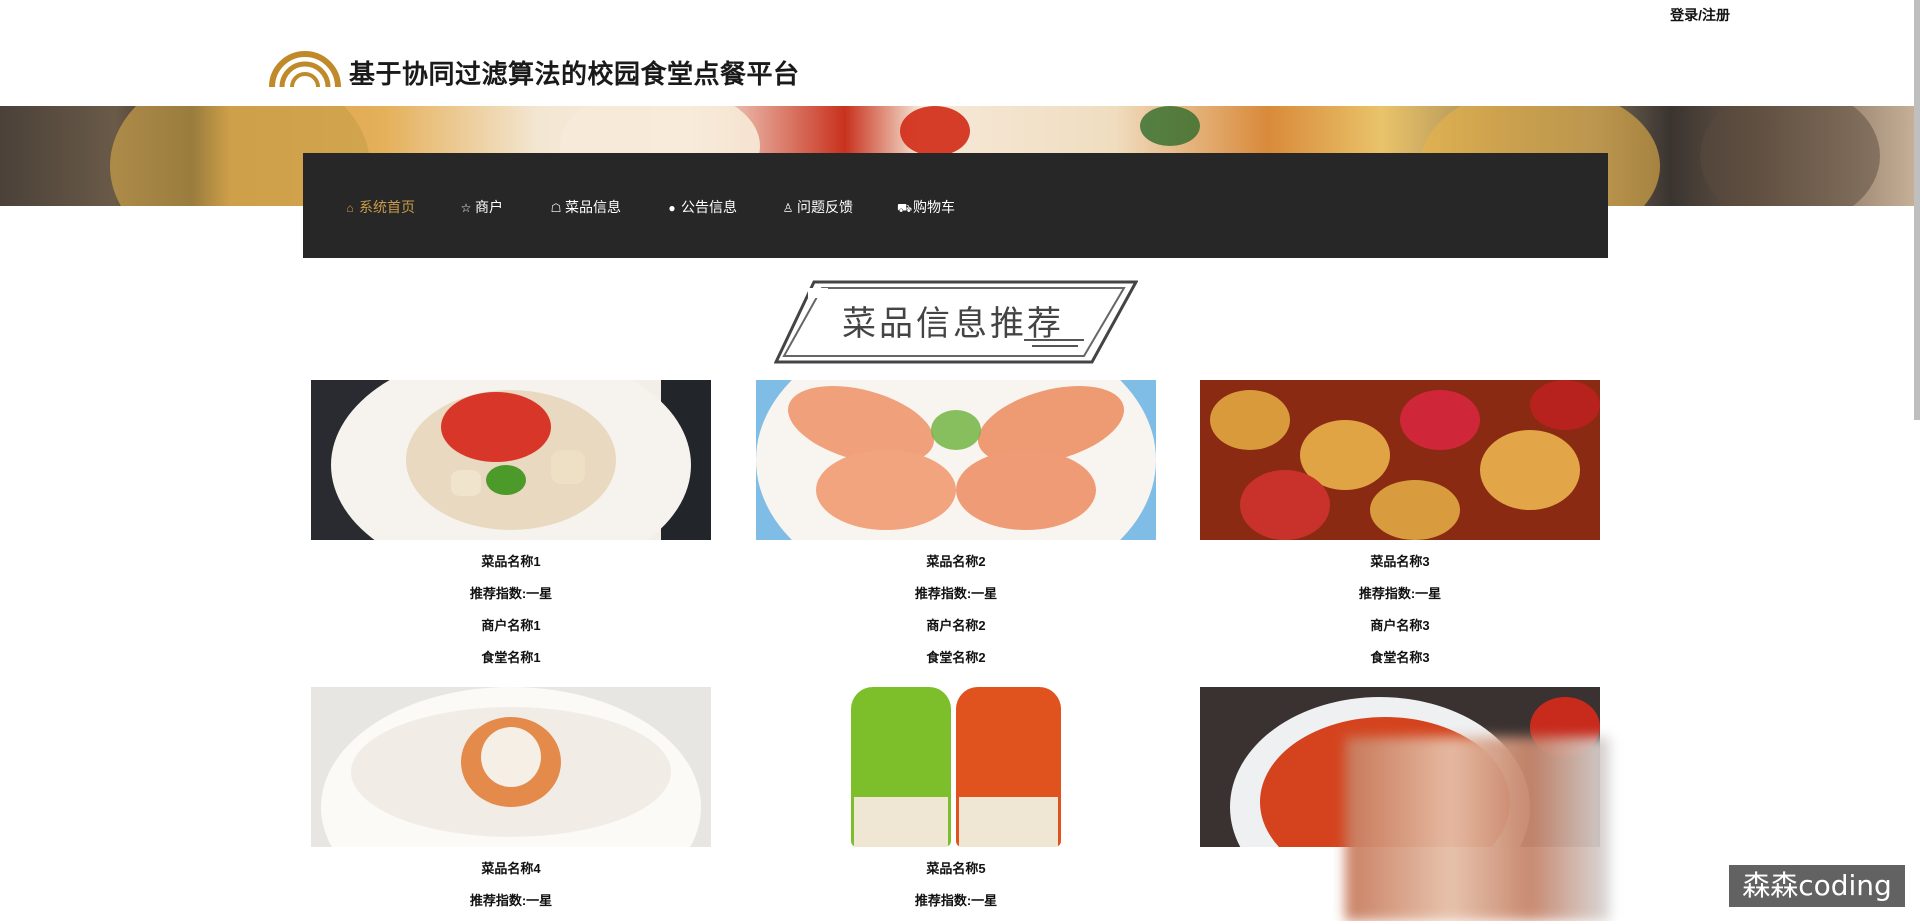  What do you see at coordinates (956, 561) in the screenshot?
I see `dish-name: 菜品名称2` at bounding box center [956, 561].